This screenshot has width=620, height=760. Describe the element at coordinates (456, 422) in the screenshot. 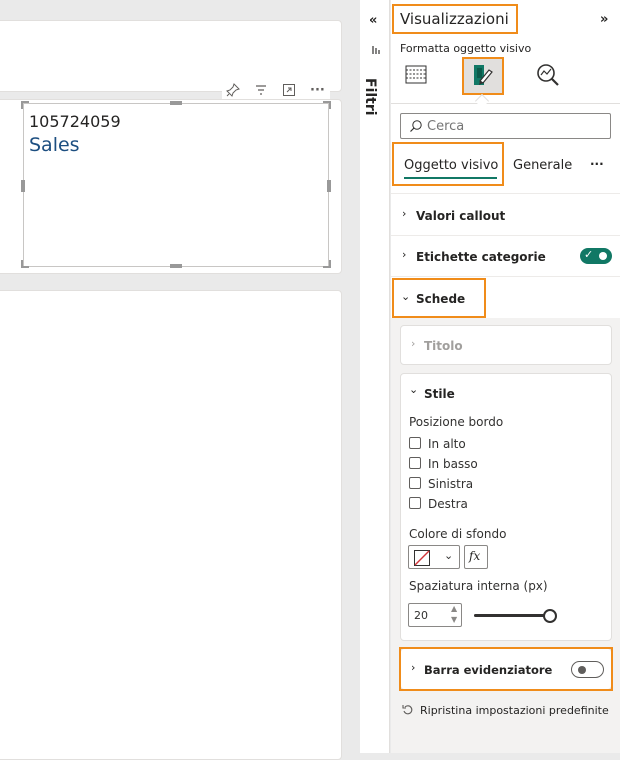

I see `posizione-bordo-label: Posizione bordo` at that location.